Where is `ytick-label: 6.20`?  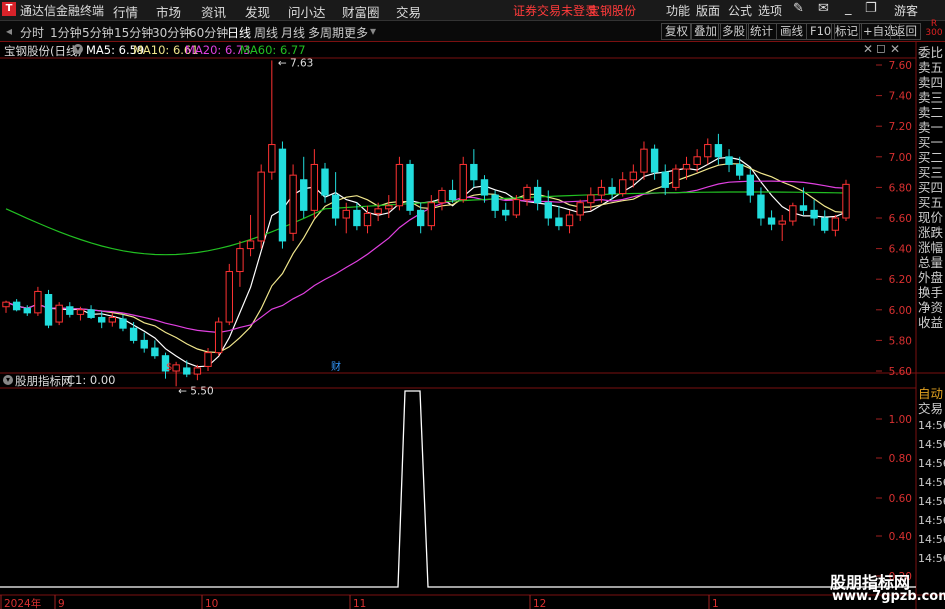
ytick-label: 6.20 is located at coordinates (900, 280).